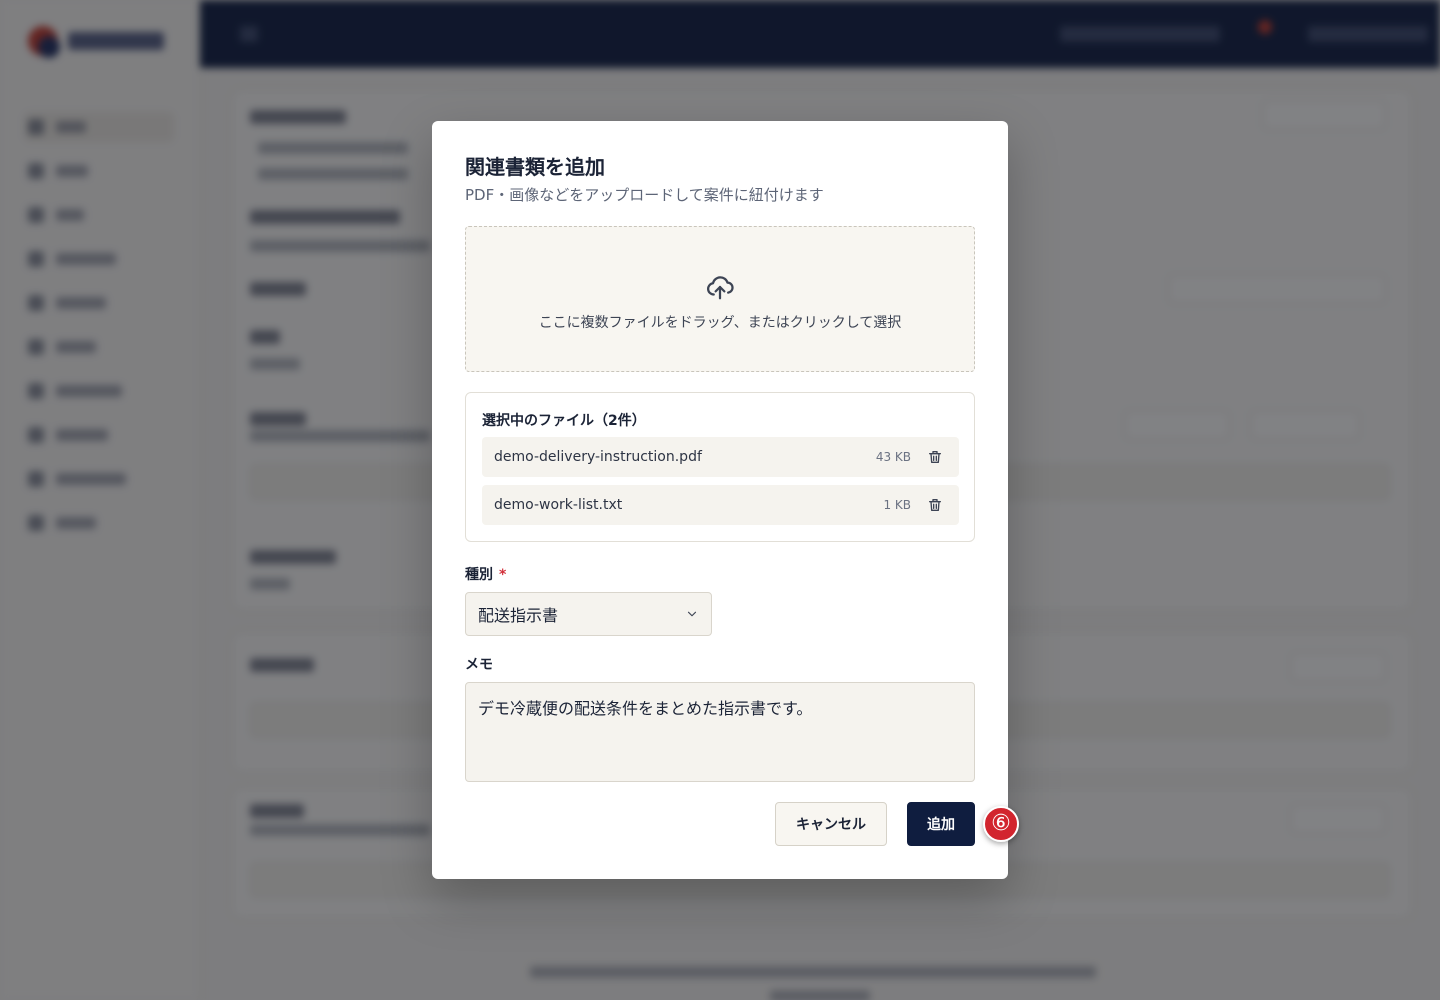  What do you see at coordinates (720, 323) in the screenshot?
I see `dropzone-instruction: ここに複数ファイルをドラッグ、またはクリックして選択` at bounding box center [720, 323].